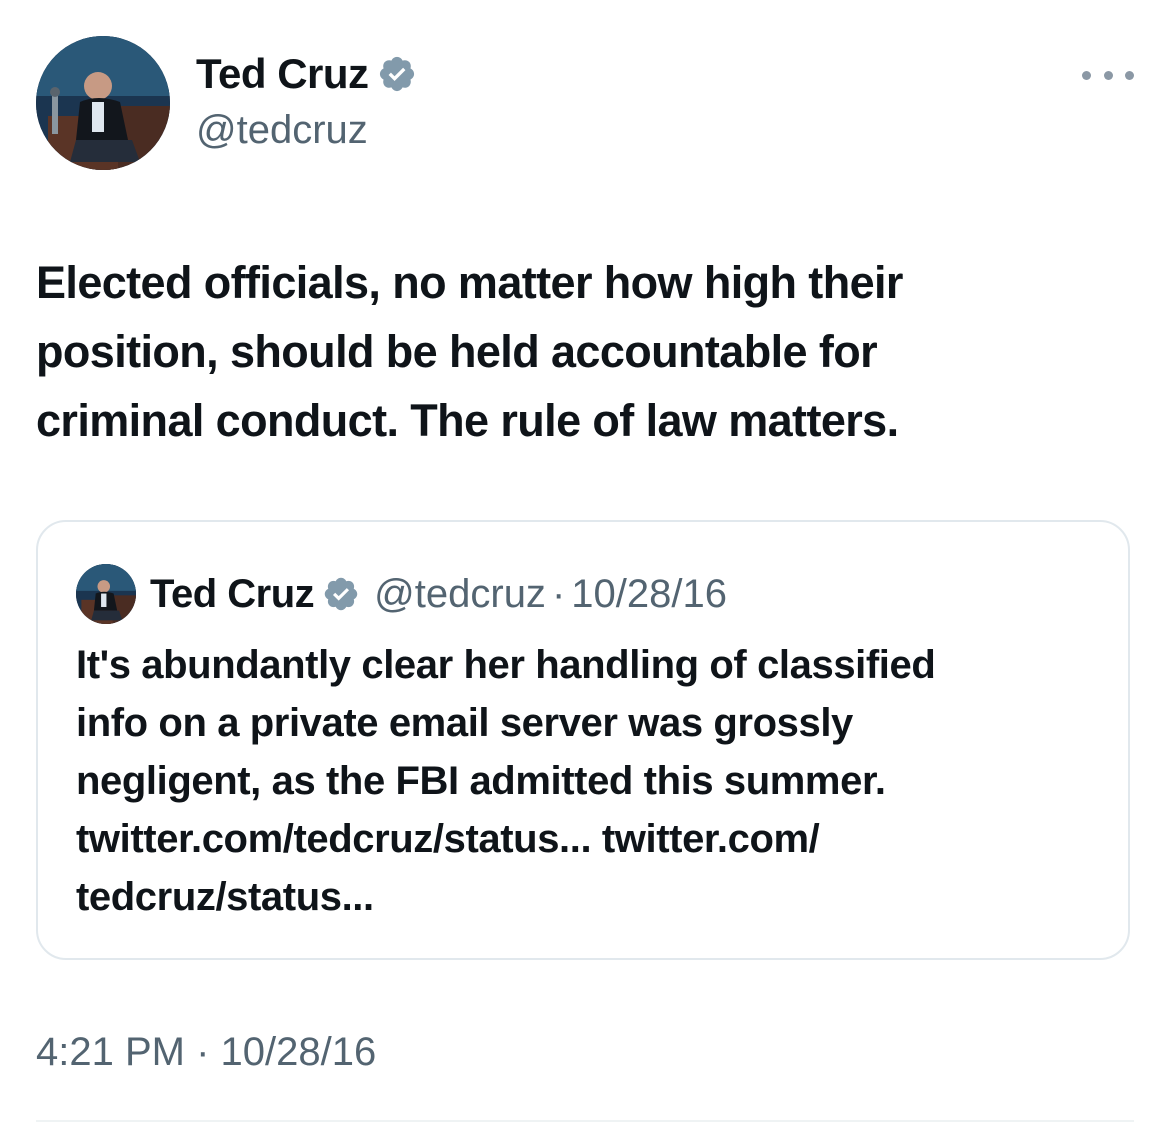  What do you see at coordinates (460, 593) in the screenshot?
I see `quoted-handle: @tedcruz` at bounding box center [460, 593].